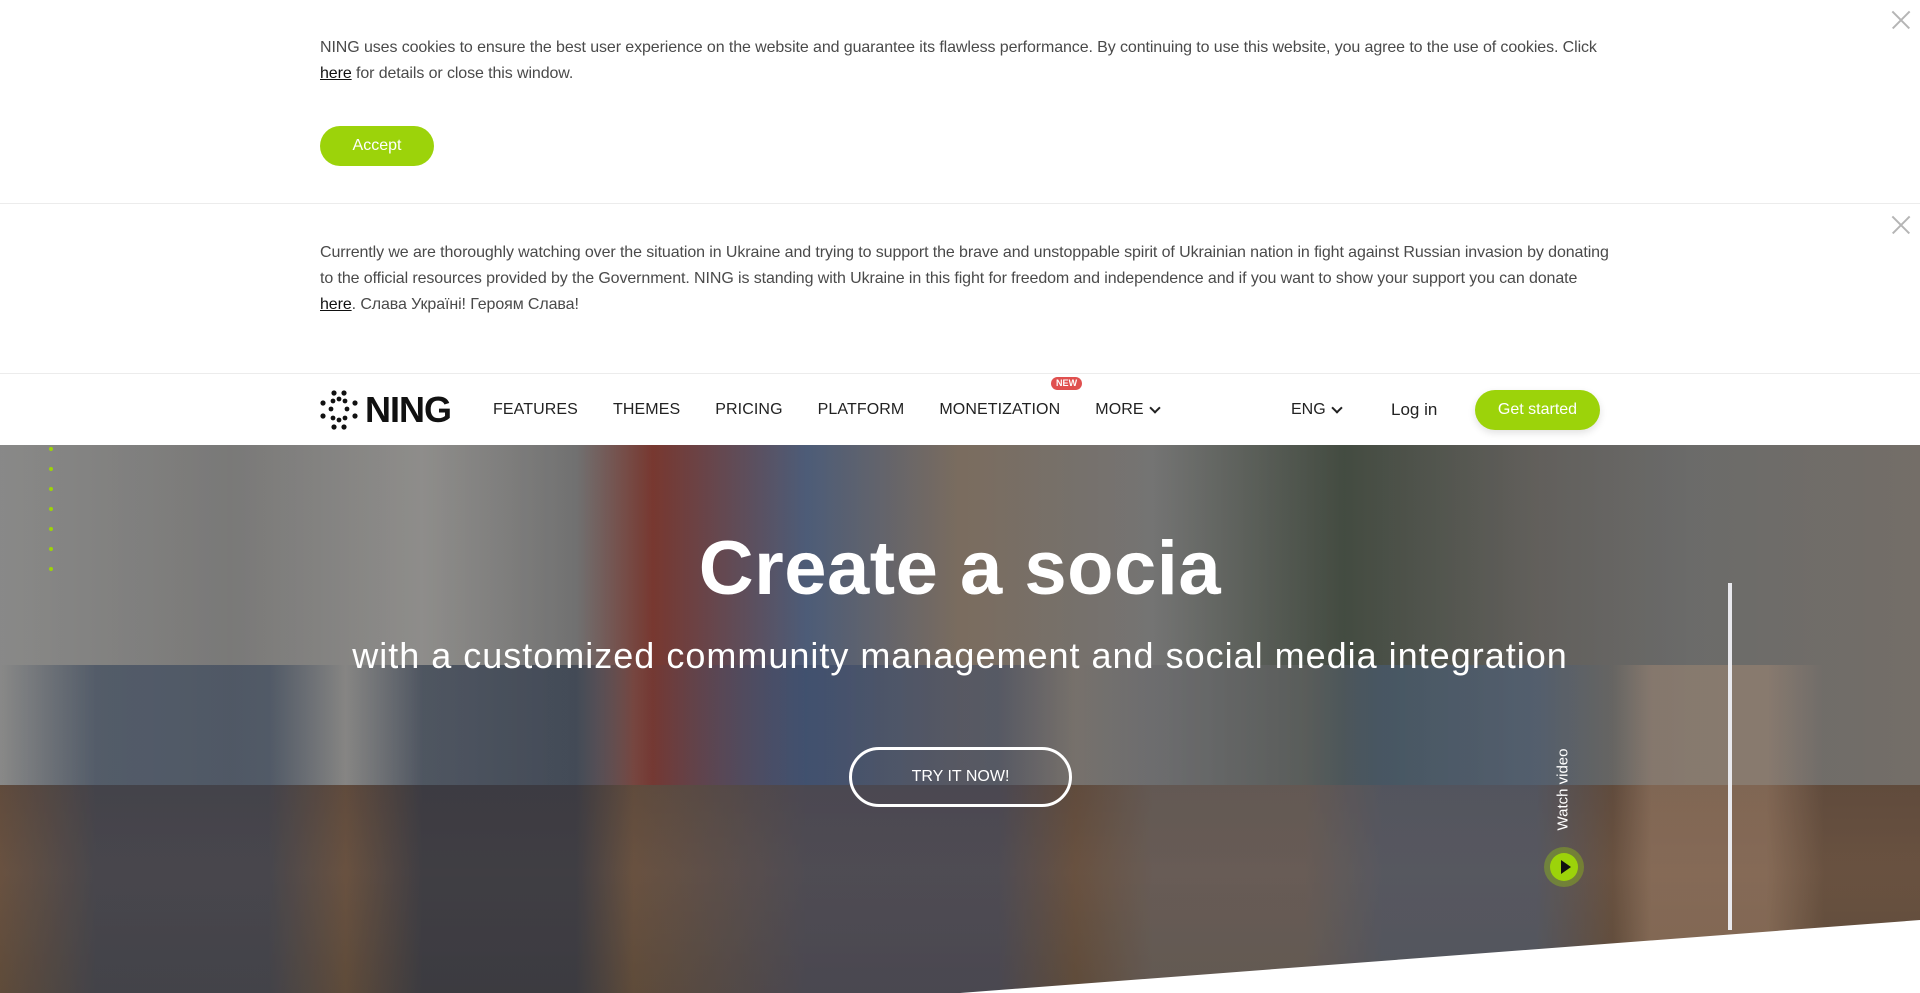 The image size is (1920, 993). I want to click on try-it-now-button: TRY IT NOW!, so click(960, 777).